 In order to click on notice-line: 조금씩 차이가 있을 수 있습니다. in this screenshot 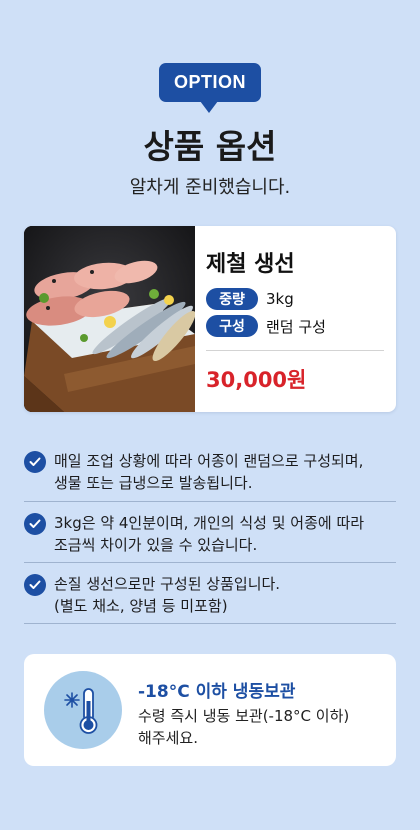, I will do `click(156, 545)`.